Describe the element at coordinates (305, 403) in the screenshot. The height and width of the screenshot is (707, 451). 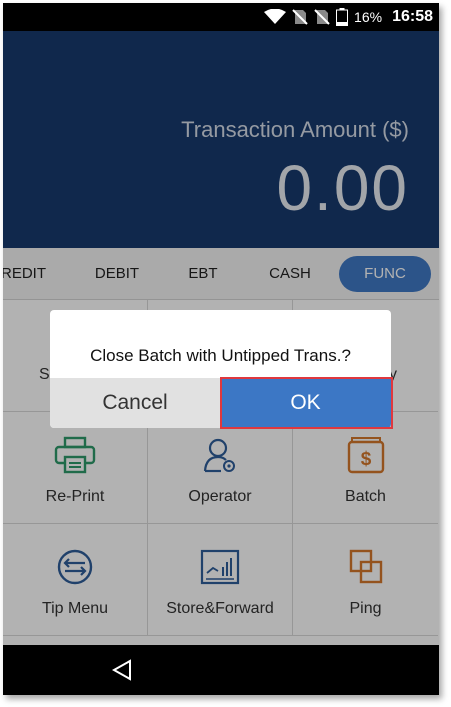
I see `ok-button: OK` at that location.